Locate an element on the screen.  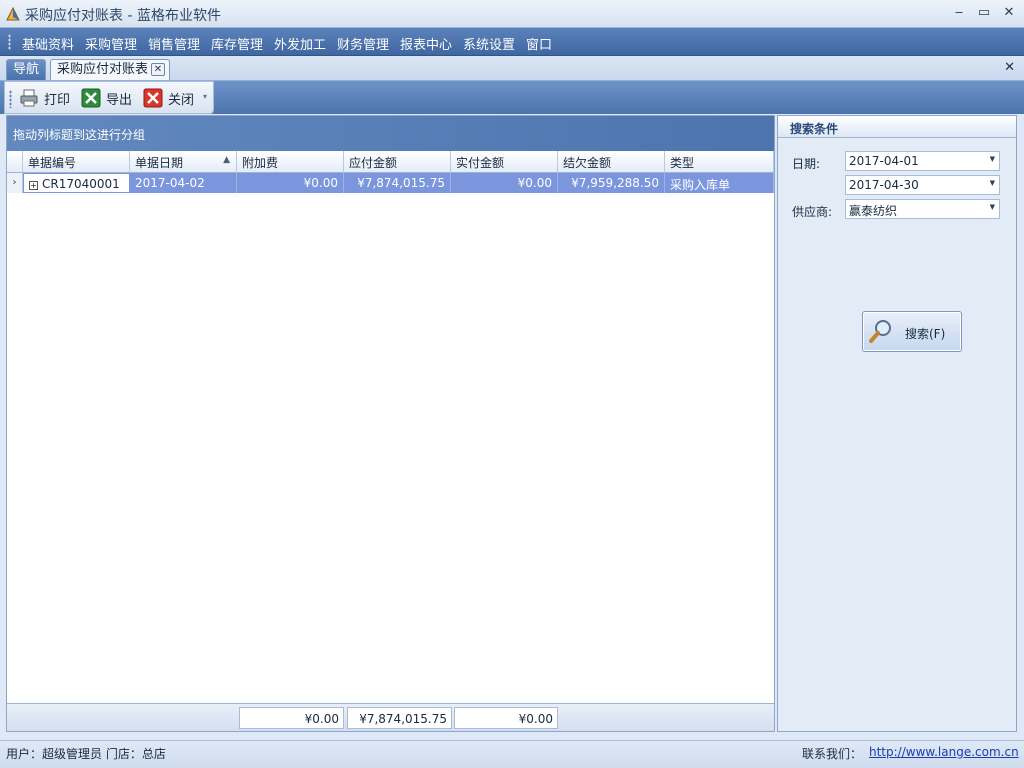
row-indicator-header is located at coordinates (15, 162).